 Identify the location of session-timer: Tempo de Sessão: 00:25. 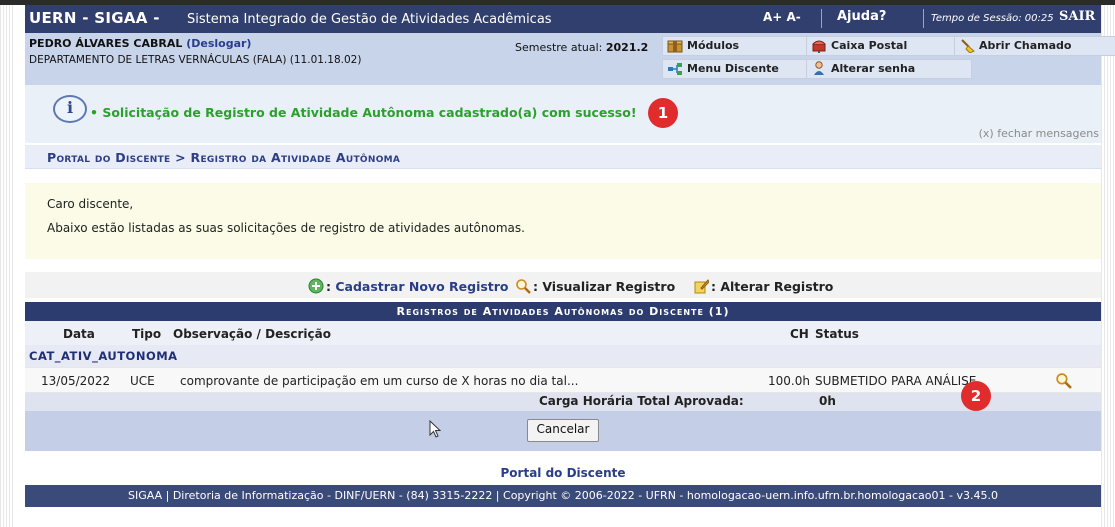
(992, 18).